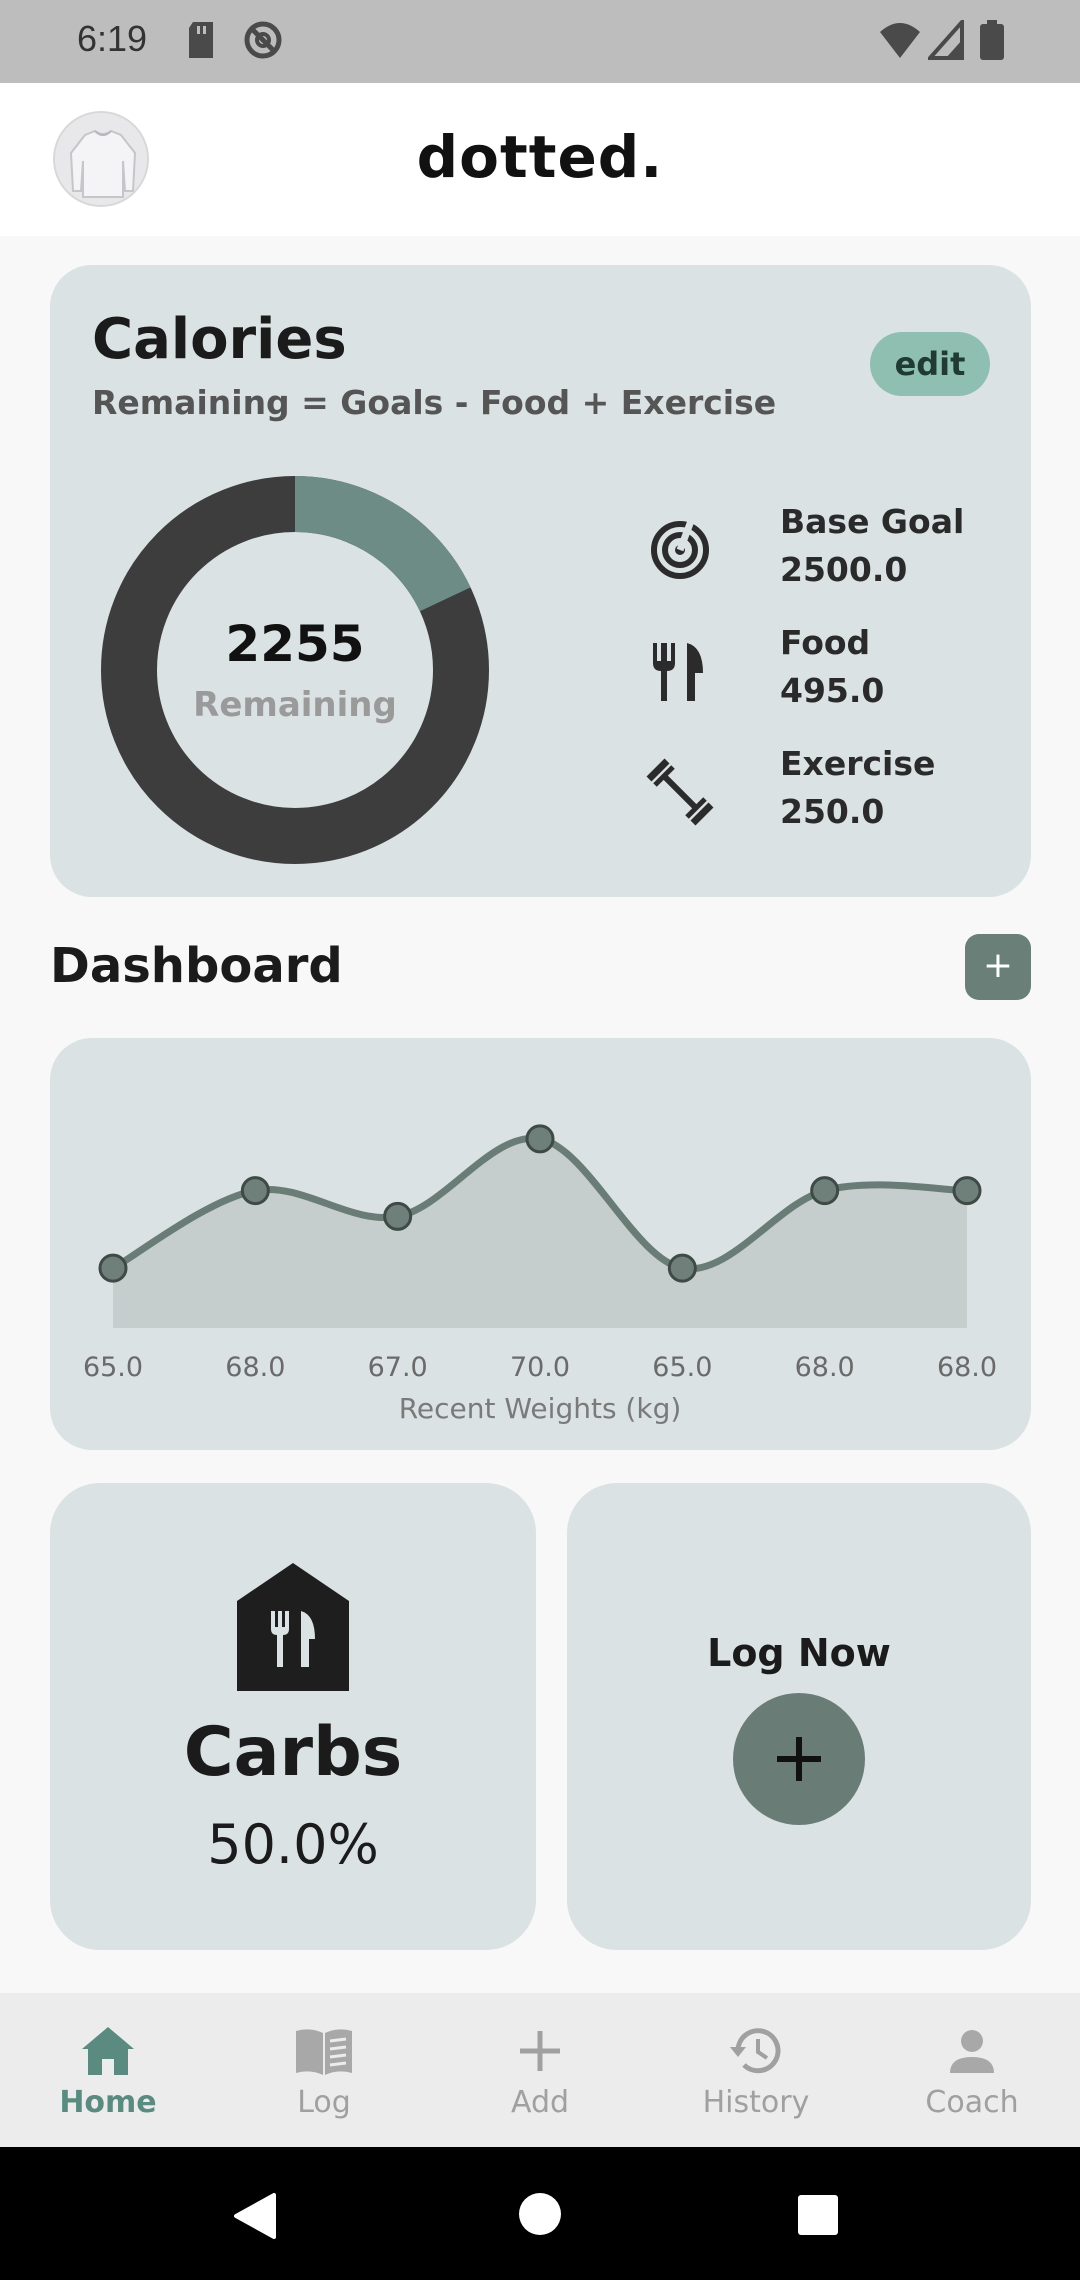 Image resolution: width=1080 pixels, height=2280 pixels. I want to click on calories-formula: Remaining = Goals - Food + Exercise, so click(434, 402).